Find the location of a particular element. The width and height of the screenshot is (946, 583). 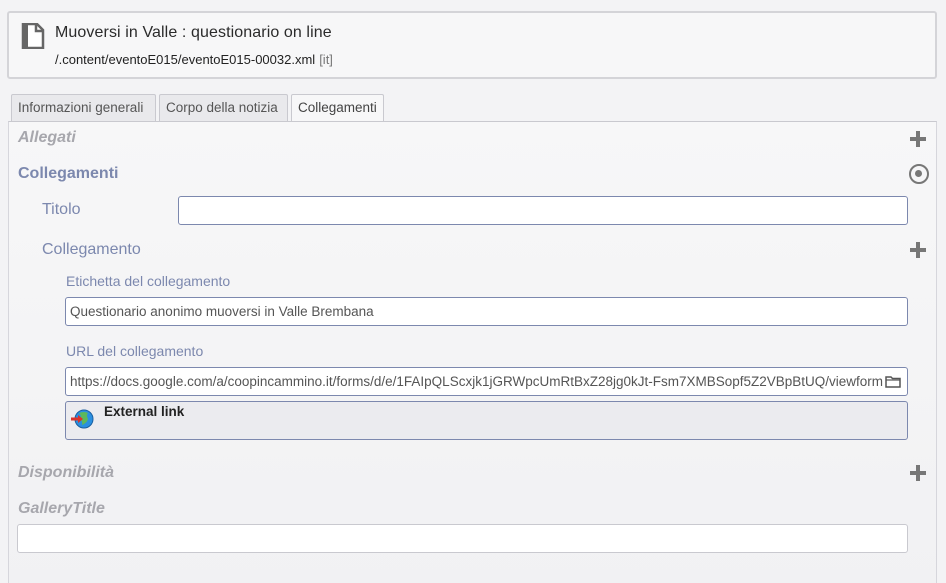

folder-icon is located at coordinates (893, 381).